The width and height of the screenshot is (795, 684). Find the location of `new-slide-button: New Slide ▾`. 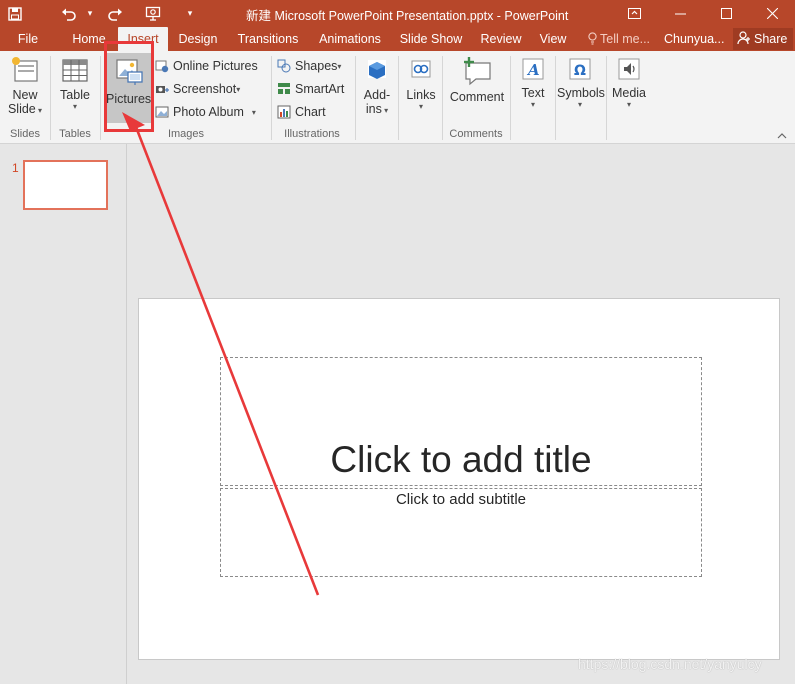

new-slide-button: New Slide ▾ is located at coordinates (25, 90).